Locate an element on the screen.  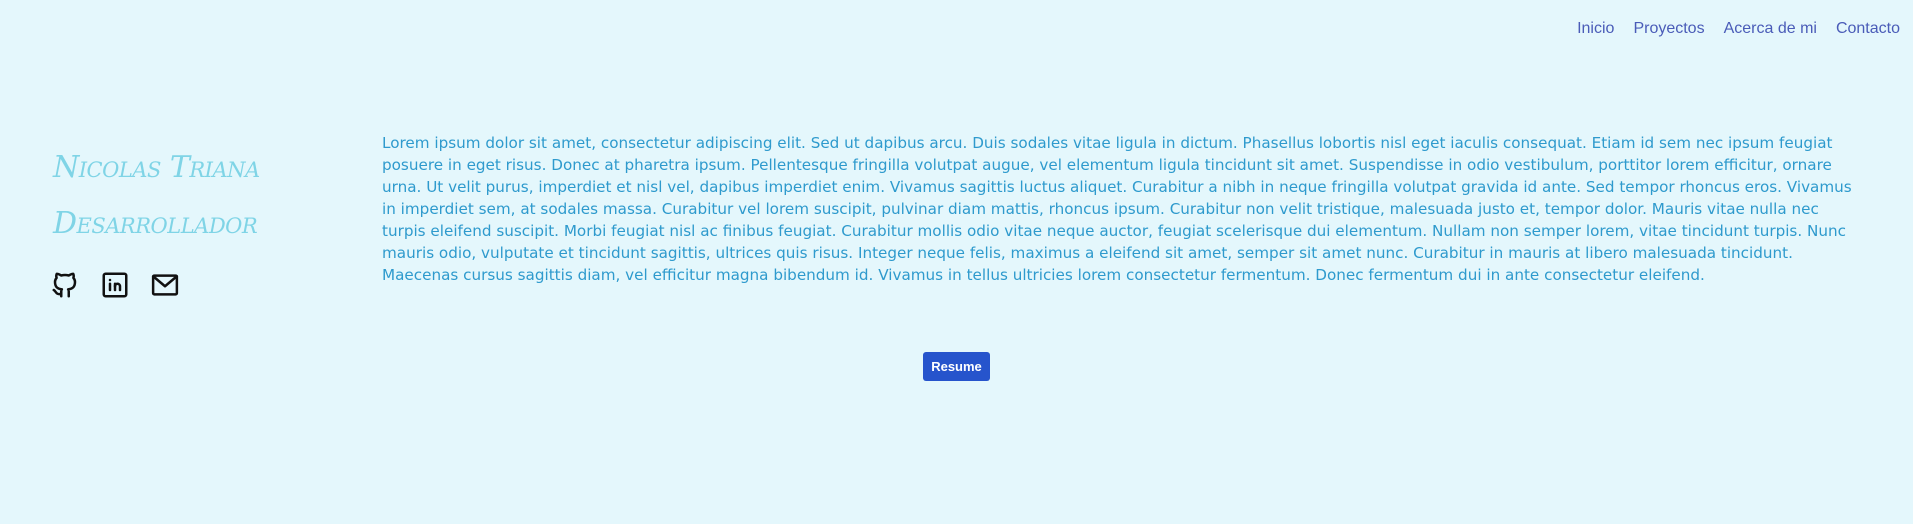
linkedin-icon is located at coordinates (115, 285).